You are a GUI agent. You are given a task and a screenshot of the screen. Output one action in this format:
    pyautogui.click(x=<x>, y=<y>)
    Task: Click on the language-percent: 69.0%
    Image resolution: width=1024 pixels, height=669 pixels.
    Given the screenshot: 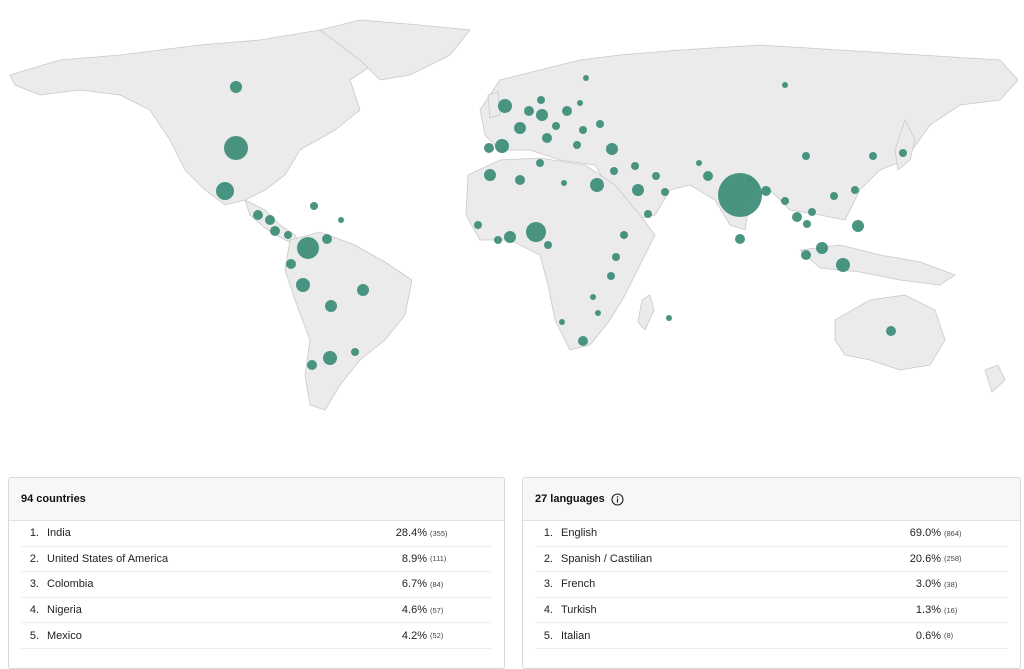 What is the action you would take?
    pyautogui.click(x=925, y=533)
    